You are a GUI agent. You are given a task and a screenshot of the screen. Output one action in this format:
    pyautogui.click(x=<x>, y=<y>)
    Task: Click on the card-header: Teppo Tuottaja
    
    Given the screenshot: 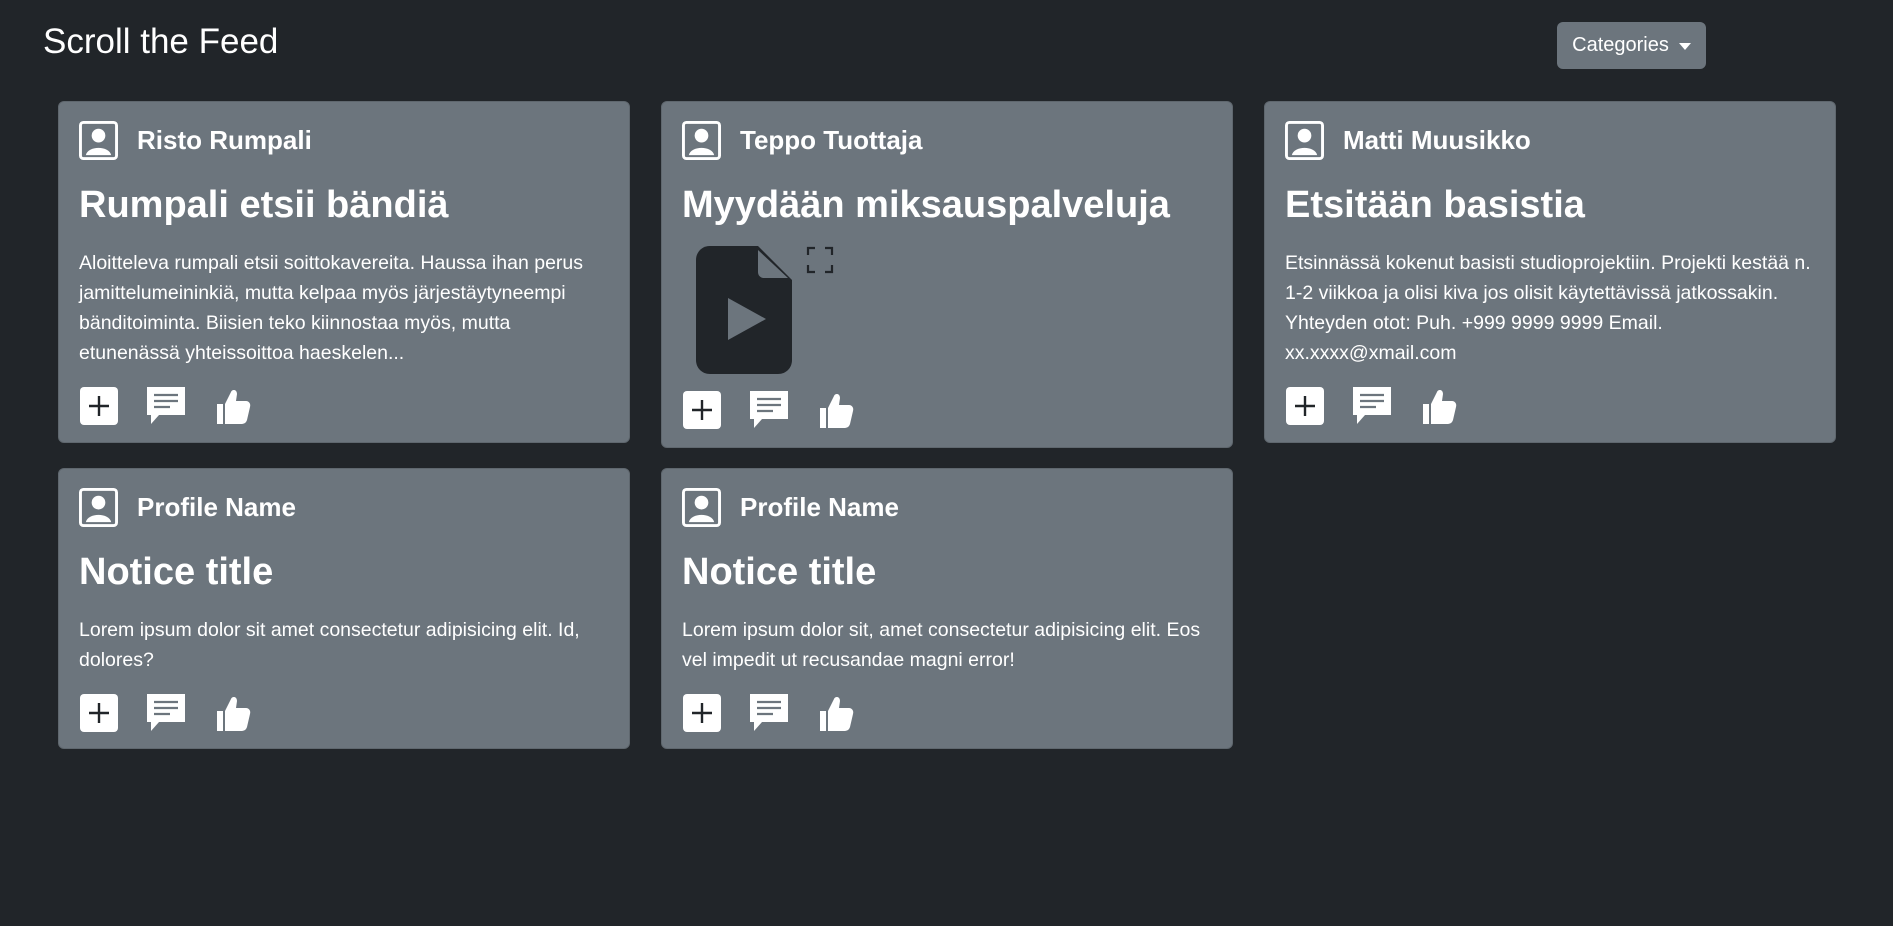 What is the action you would take?
    pyautogui.click(x=947, y=140)
    